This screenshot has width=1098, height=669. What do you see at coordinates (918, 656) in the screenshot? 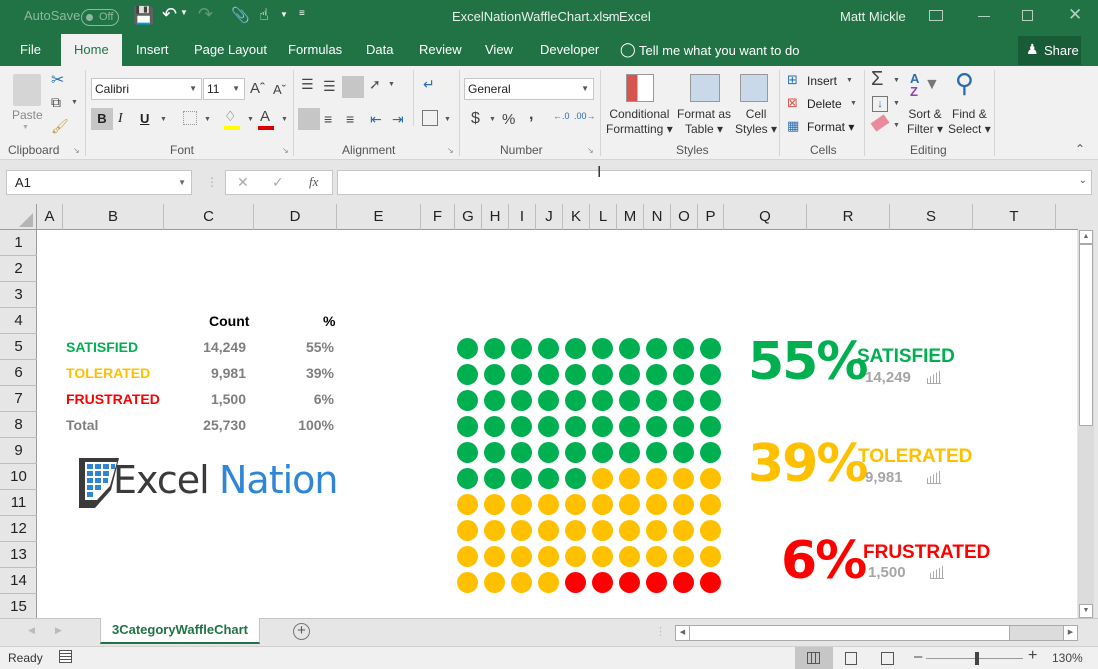
I see `zoom-out-button: –` at bounding box center [918, 656].